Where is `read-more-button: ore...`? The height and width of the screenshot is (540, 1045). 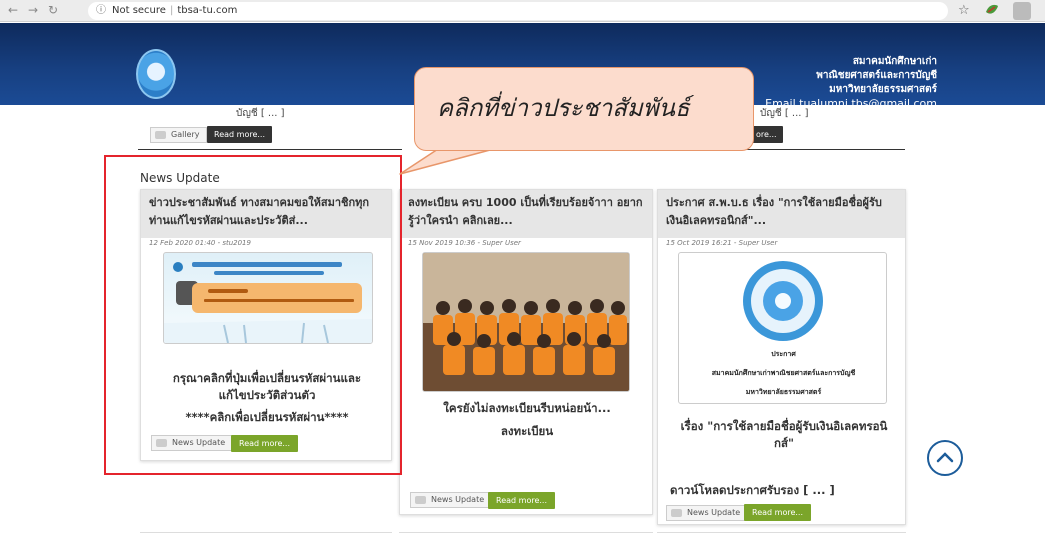
read-more-button: ore... is located at coordinates (766, 134).